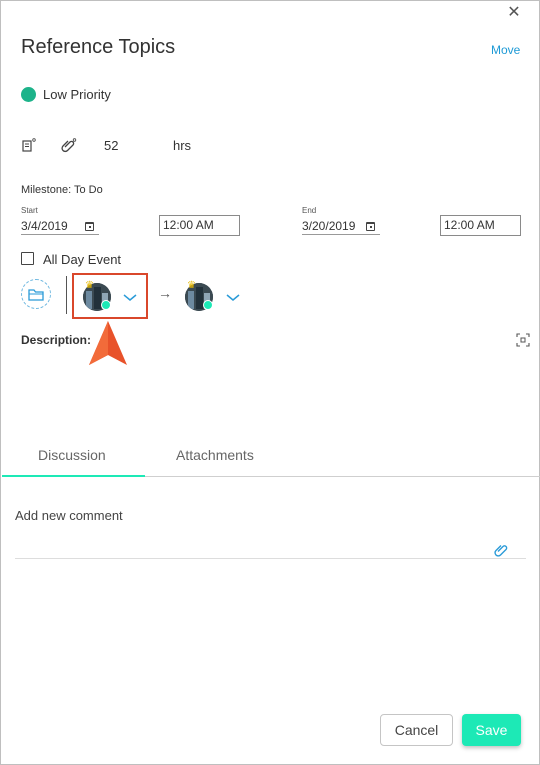 Image resolution: width=540 pixels, height=765 pixels. Describe the element at coordinates (341, 234) in the screenshot. I see `end-date-underline` at that location.